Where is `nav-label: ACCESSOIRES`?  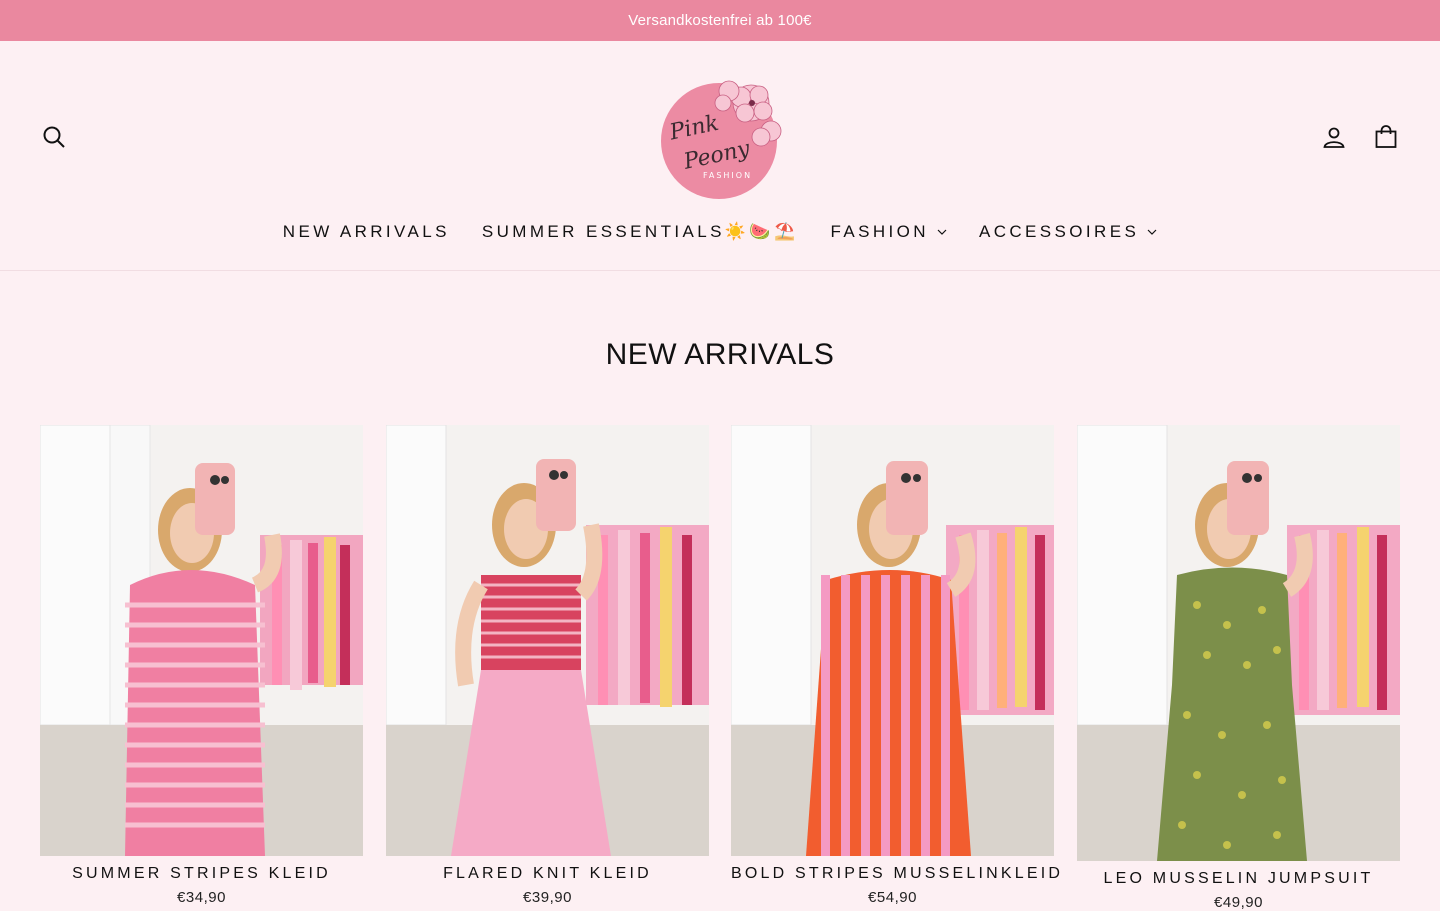
nav-label: ACCESSOIRES is located at coordinates (1059, 231).